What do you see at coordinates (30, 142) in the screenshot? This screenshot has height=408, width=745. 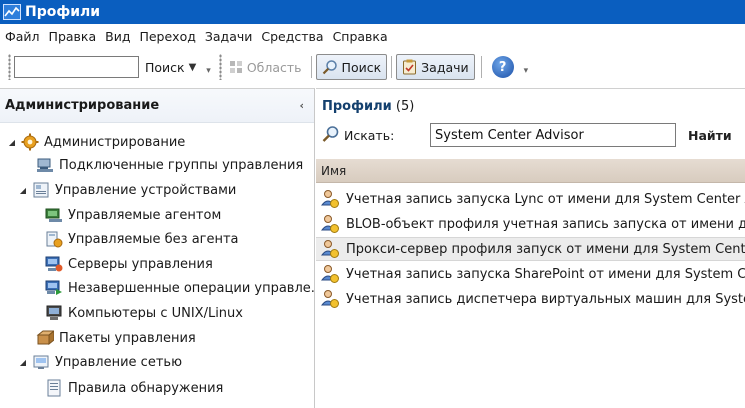 I see `gear-icon` at bounding box center [30, 142].